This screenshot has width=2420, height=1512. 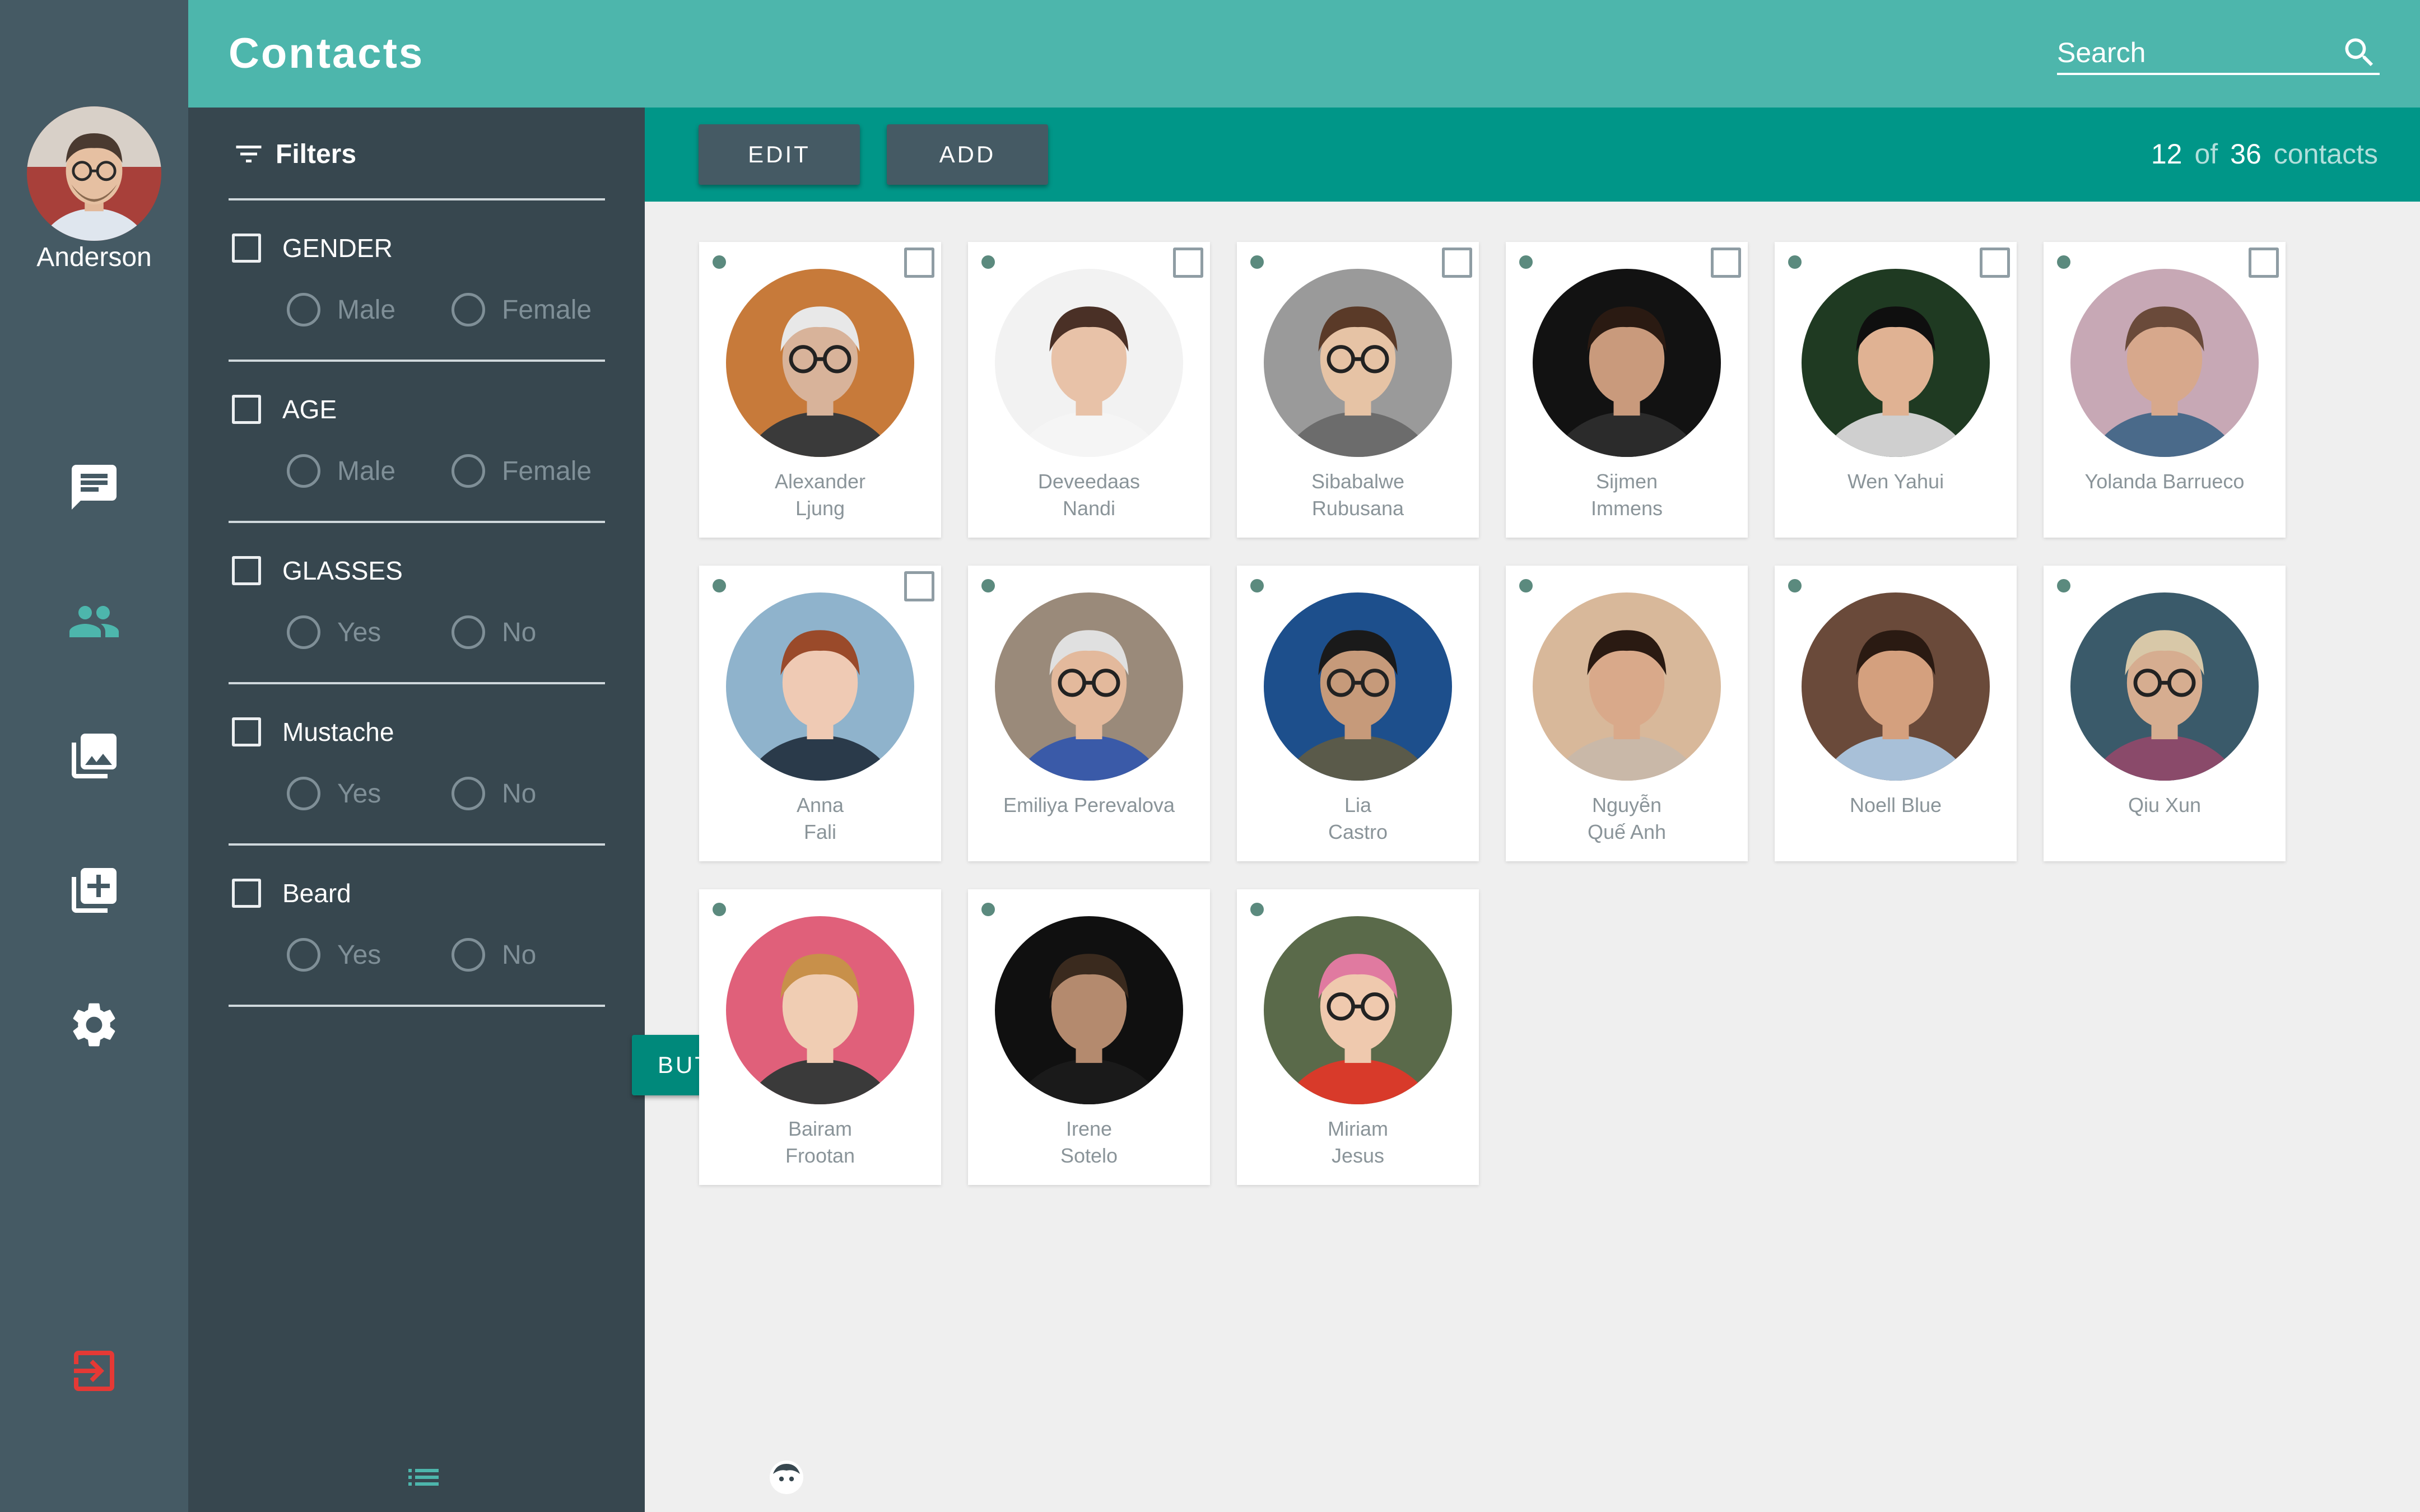 I want to click on filter-mustache-toggle: Mustache, so click(x=313, y=732).